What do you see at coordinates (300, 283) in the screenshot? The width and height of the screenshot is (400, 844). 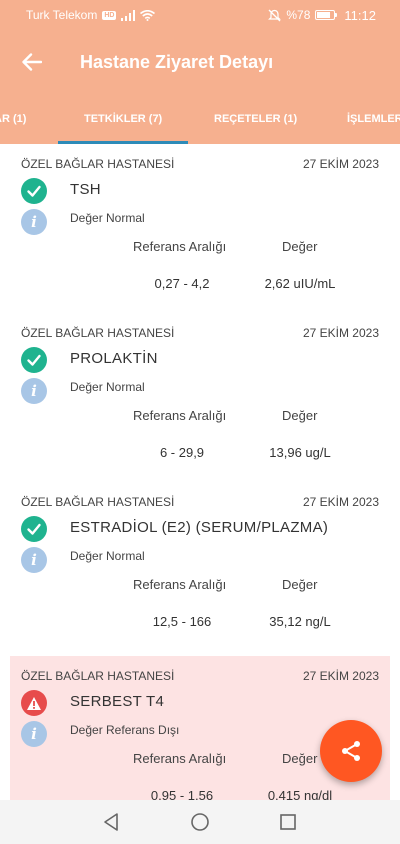 I see `result-value: 2,62 uIU/mL` at bounding box center [300, 283].